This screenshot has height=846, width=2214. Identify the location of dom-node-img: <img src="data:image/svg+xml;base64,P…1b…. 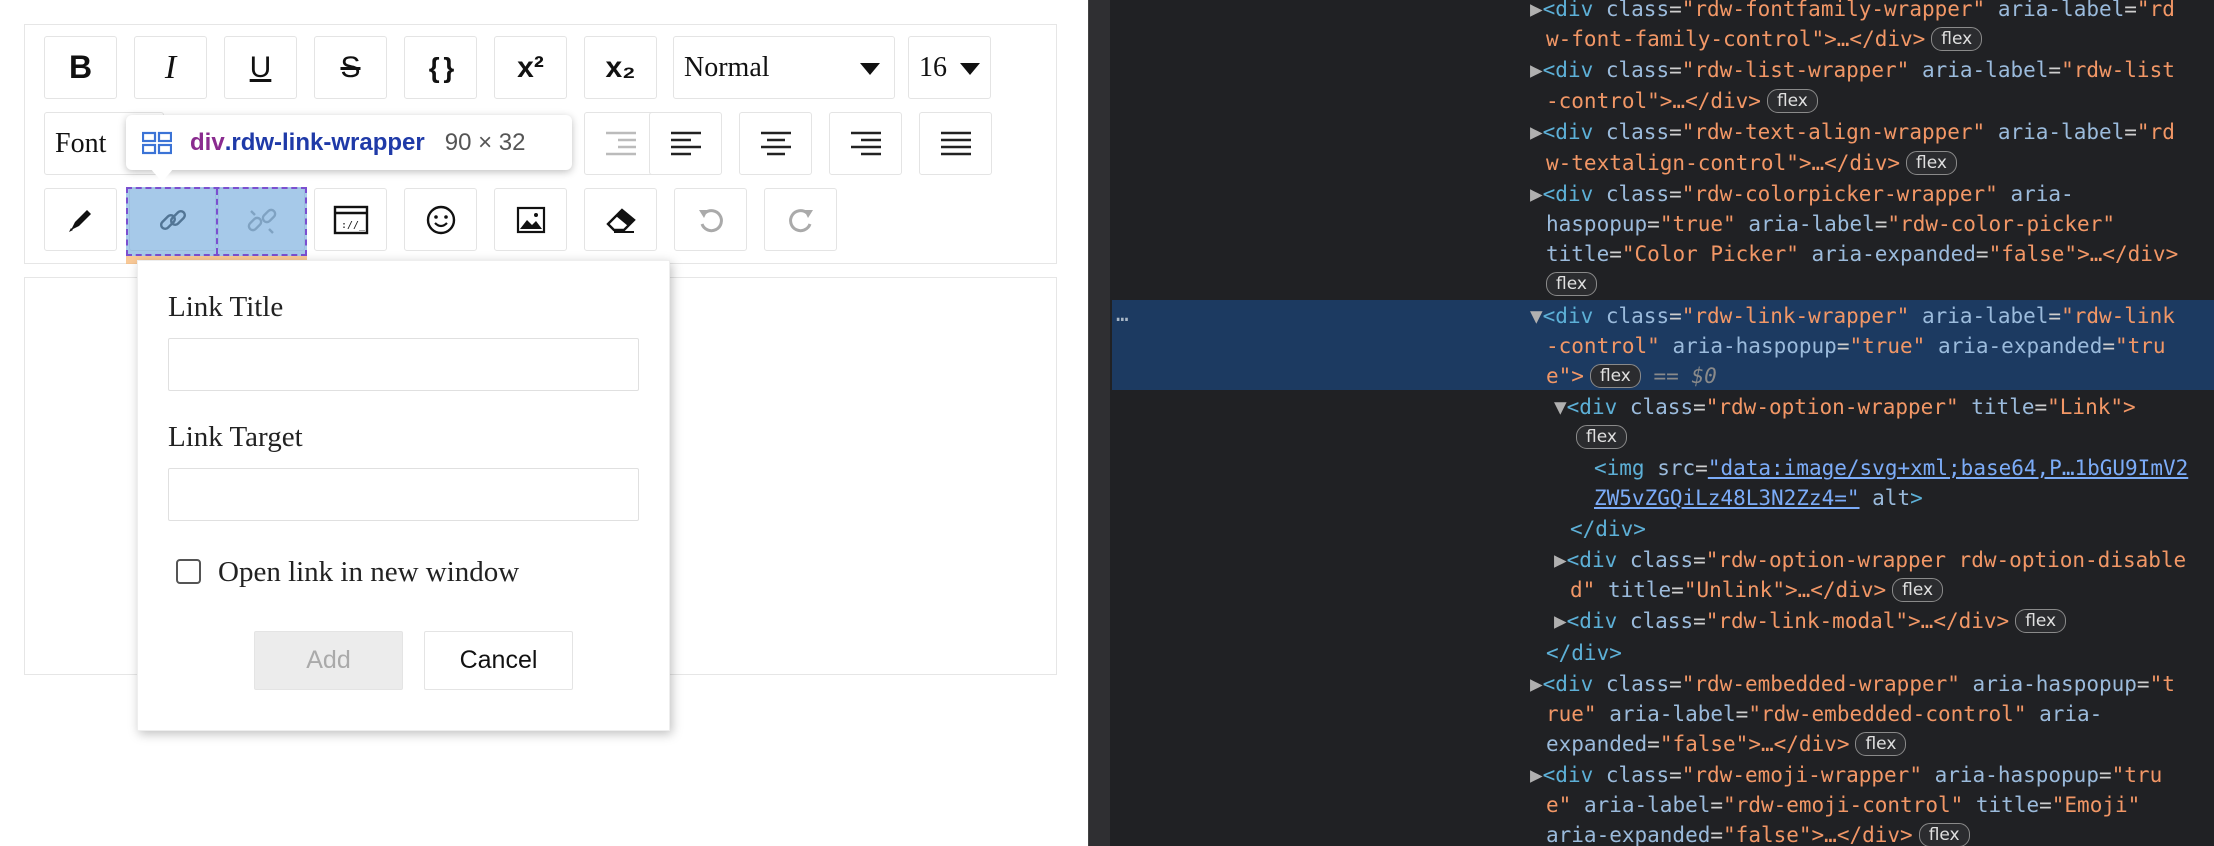
(1891, 468).